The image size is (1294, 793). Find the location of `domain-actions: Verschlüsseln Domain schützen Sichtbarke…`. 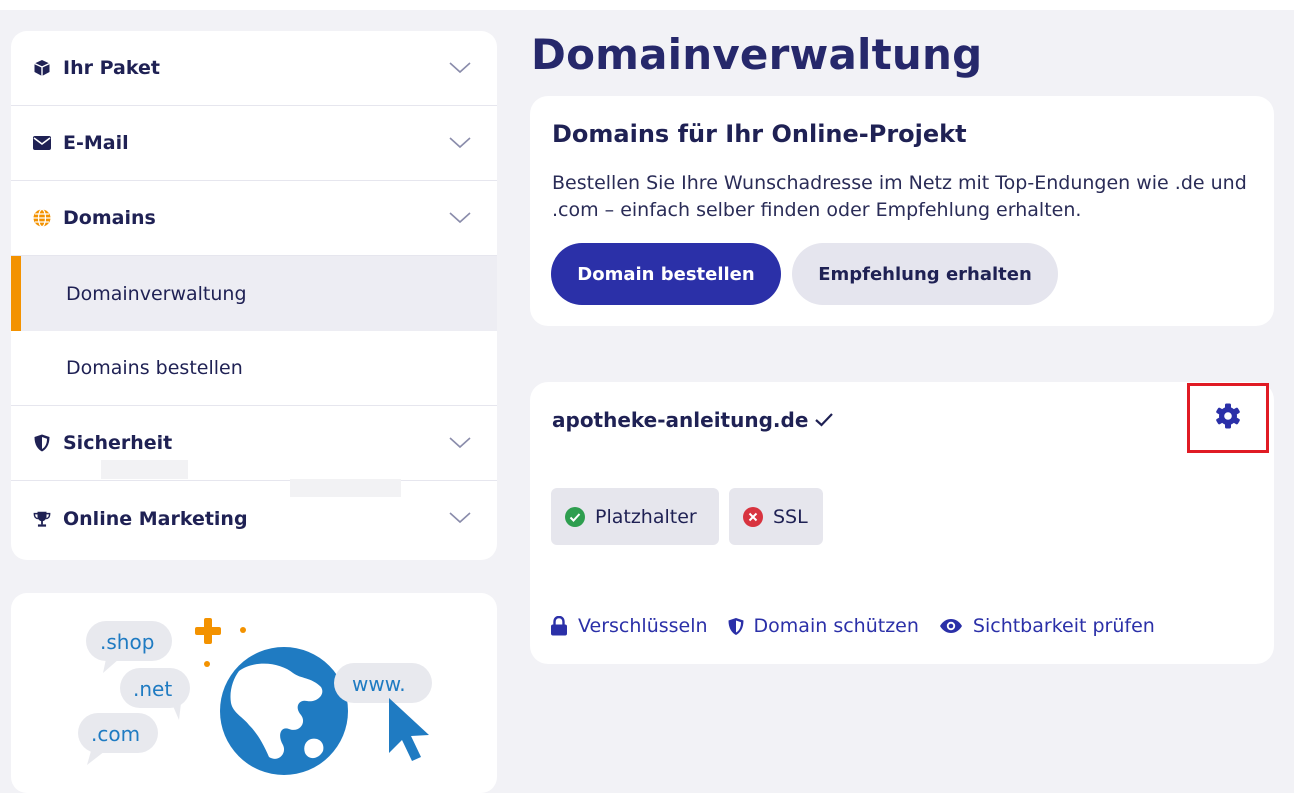

domain-actions: Verschlüsseln Domain schützen Sichtbarke… is located at coordinates (862, 626).